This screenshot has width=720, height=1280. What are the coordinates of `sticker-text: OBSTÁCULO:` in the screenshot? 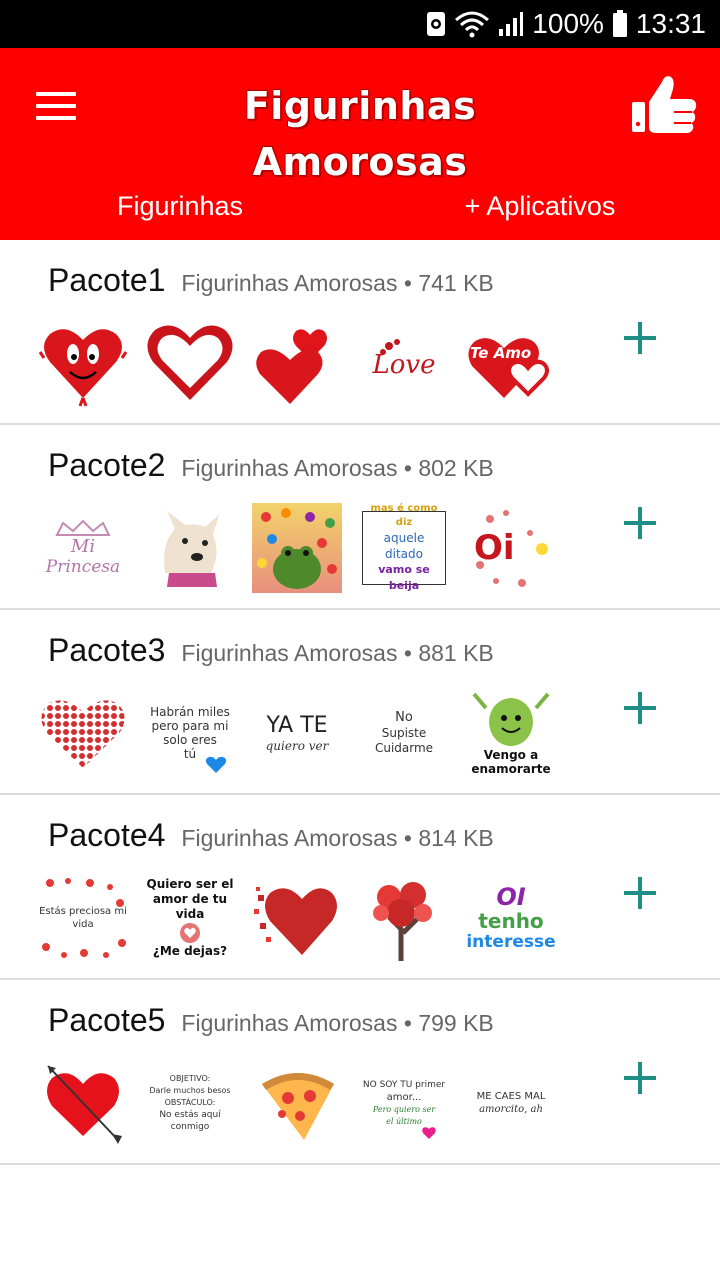 It's located at (190, 1102).